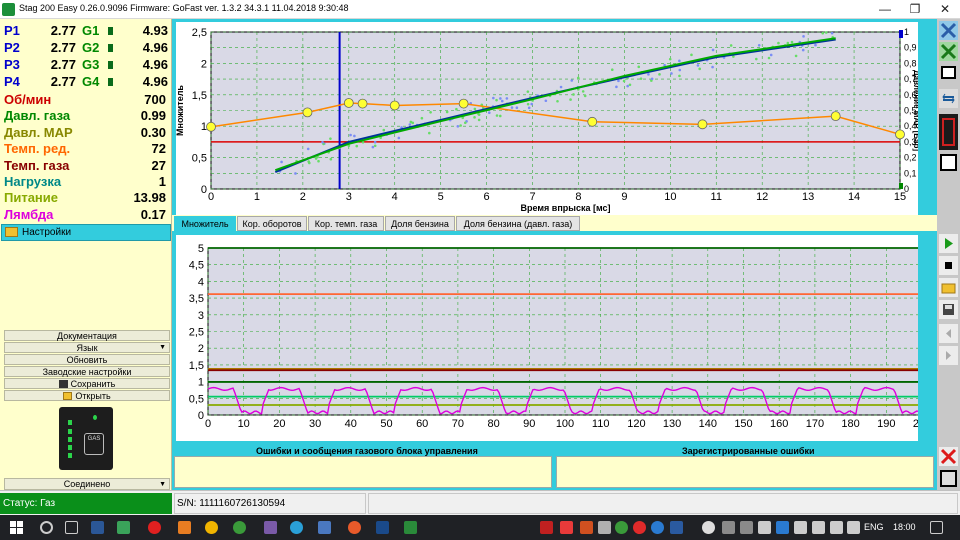  I want to click on minimize-button: —, so click(885, 9).